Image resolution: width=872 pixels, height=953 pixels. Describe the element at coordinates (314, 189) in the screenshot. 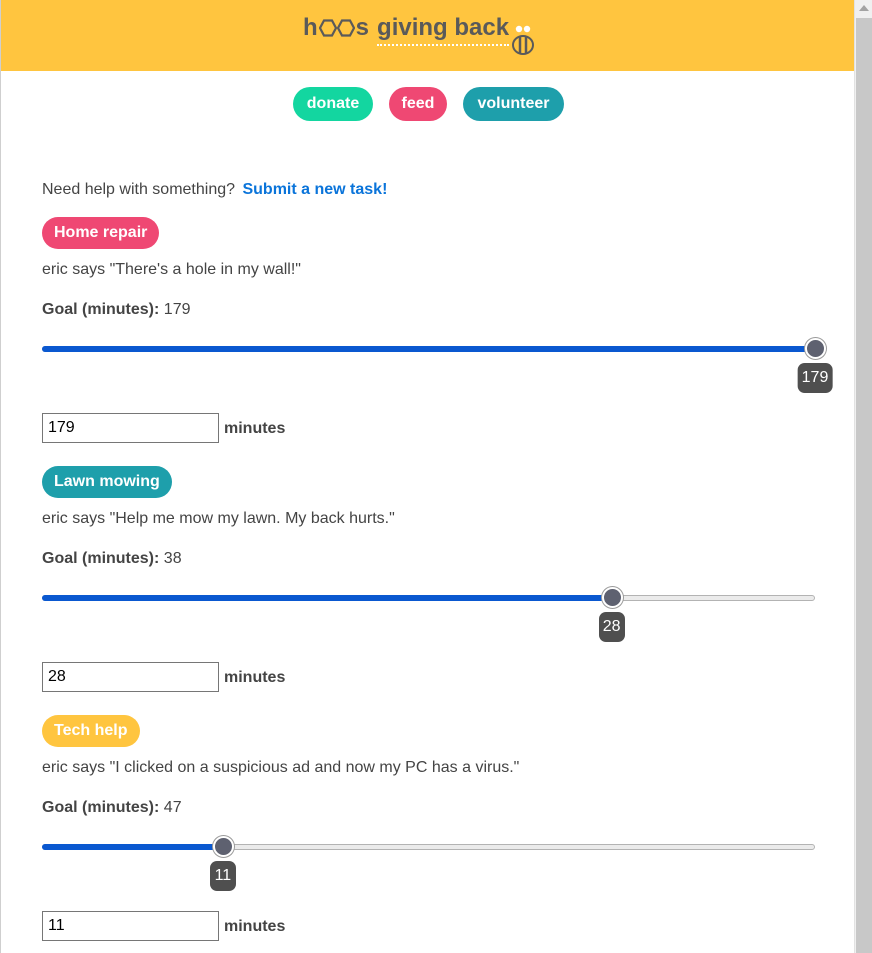

I see `submit-task-link: Submit a new task!` at that location.